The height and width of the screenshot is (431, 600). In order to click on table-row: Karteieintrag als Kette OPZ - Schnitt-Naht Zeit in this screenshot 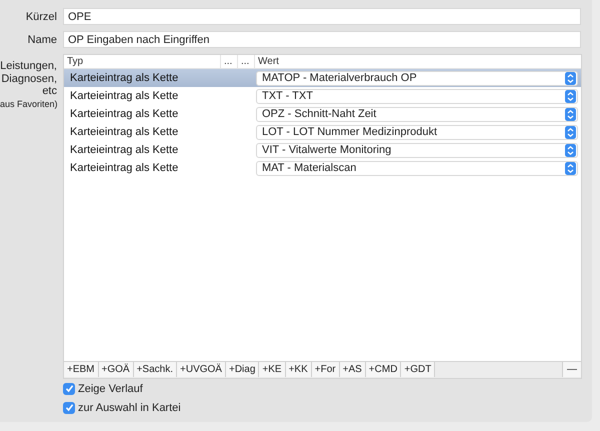, I will do `click(322, 114)`.